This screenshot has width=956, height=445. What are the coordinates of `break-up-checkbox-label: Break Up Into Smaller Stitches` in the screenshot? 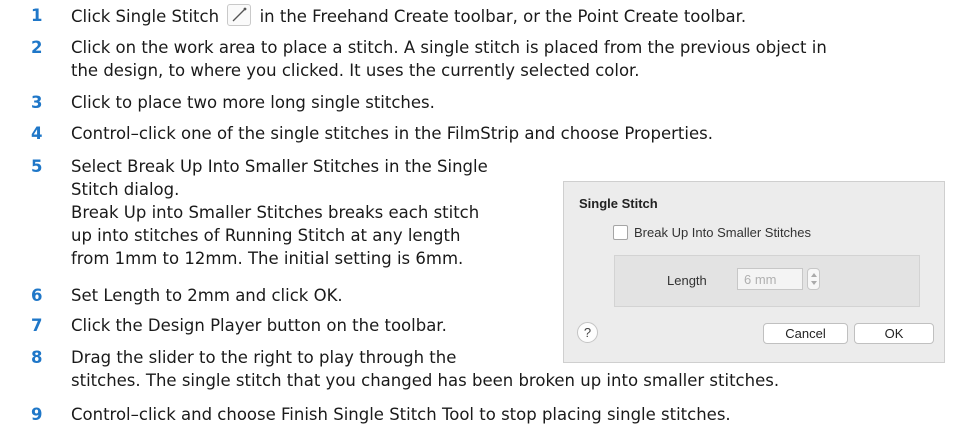 It's located at (722, 232).